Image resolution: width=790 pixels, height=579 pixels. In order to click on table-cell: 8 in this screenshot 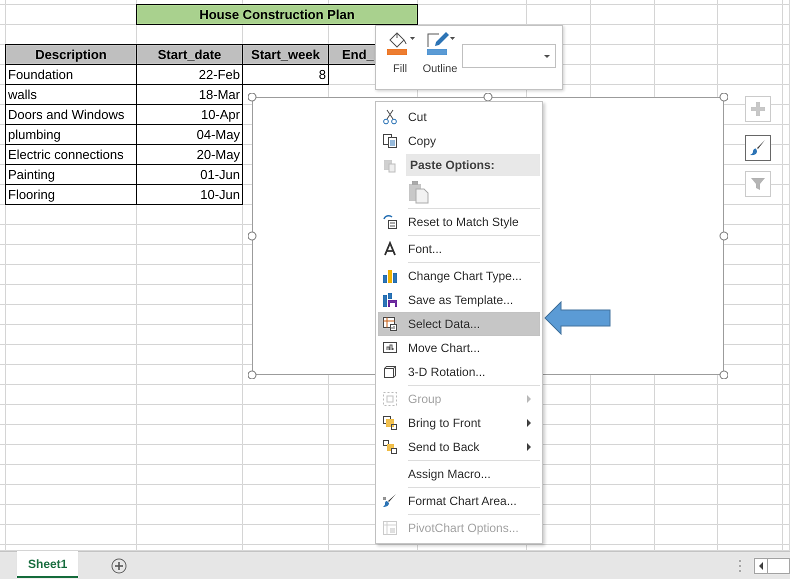, I will do `click(286, 75)`.